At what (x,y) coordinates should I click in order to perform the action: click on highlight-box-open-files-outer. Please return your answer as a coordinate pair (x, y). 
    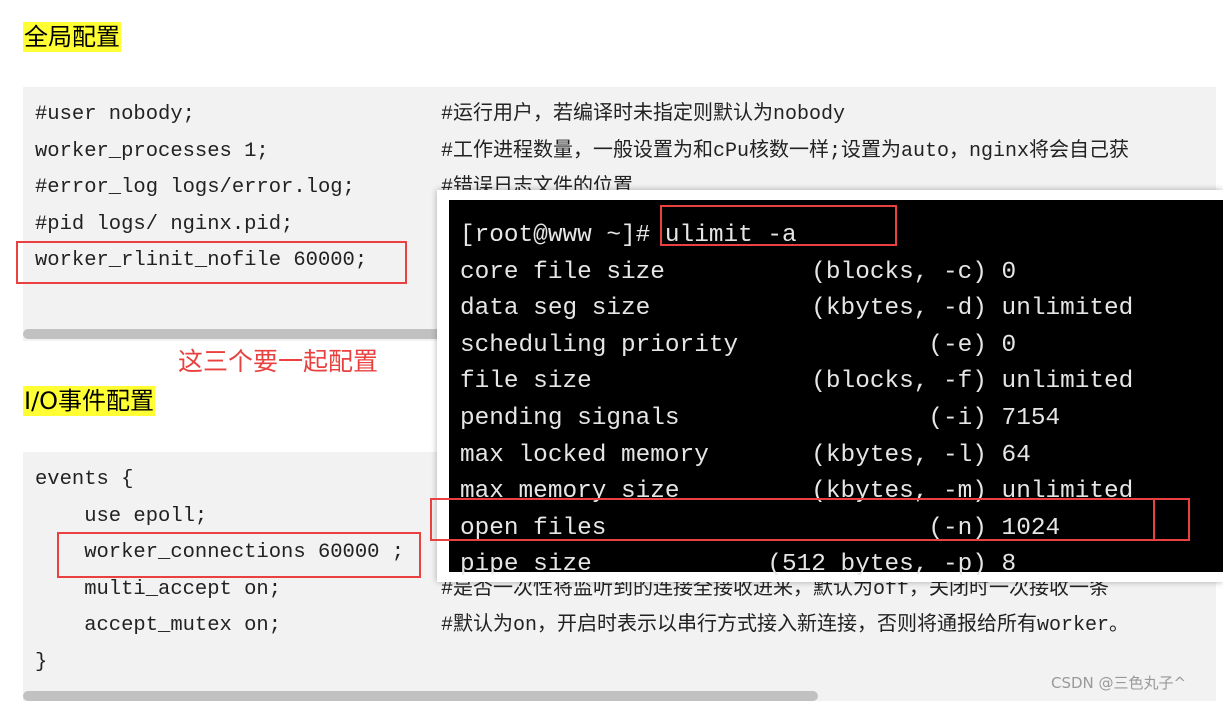
    Looking at the image, I should click on (810, 519).